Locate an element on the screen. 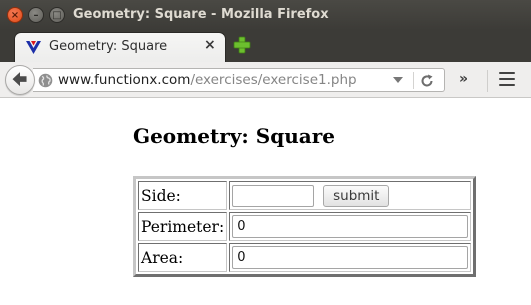  perimeter-field: 0 is located at coordinates (350, 226).